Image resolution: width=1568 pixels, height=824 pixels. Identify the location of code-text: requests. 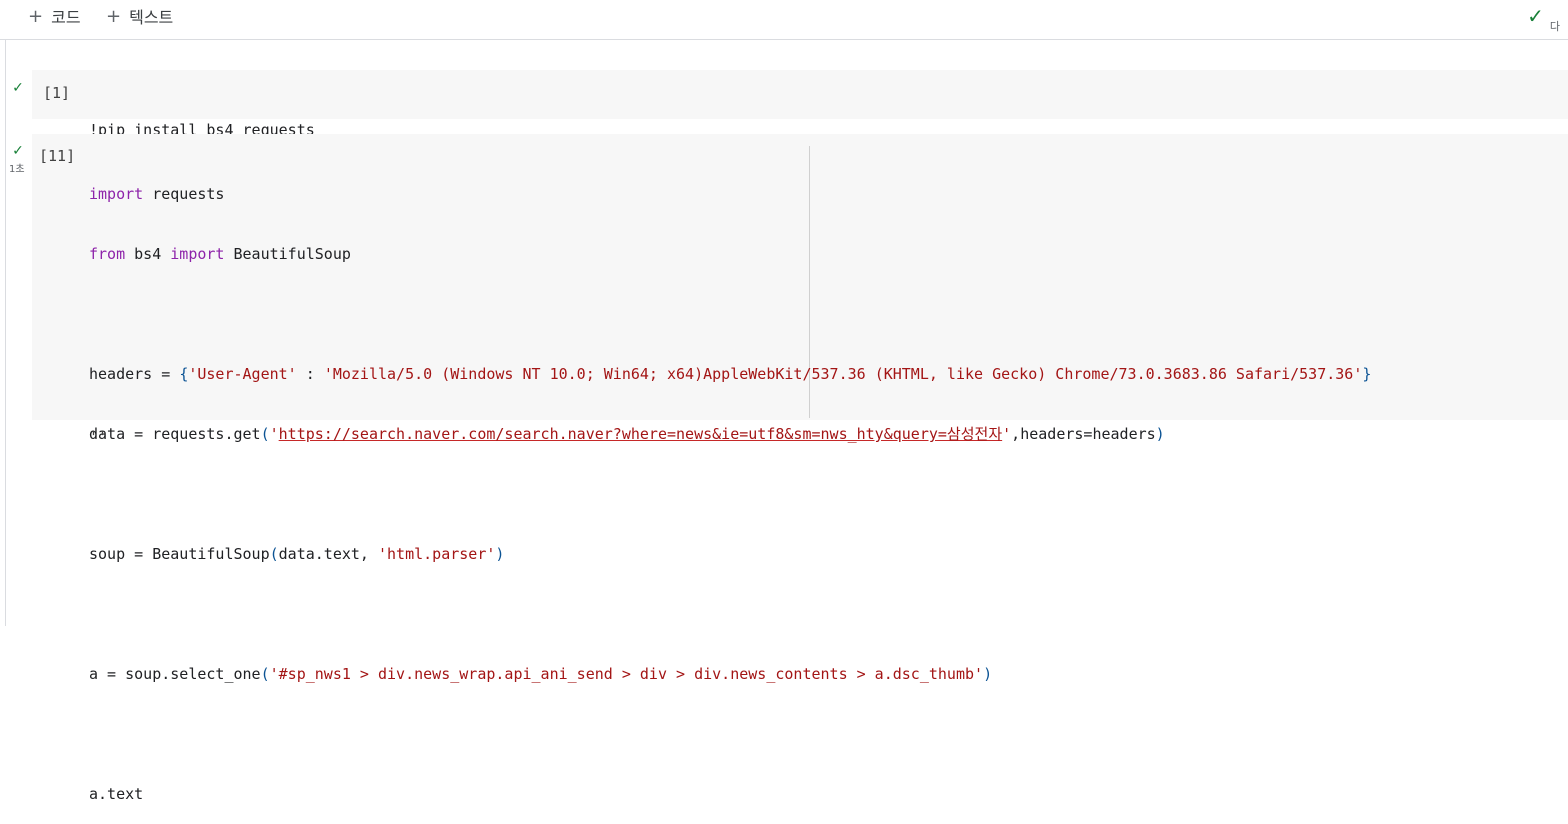
(184, 194).